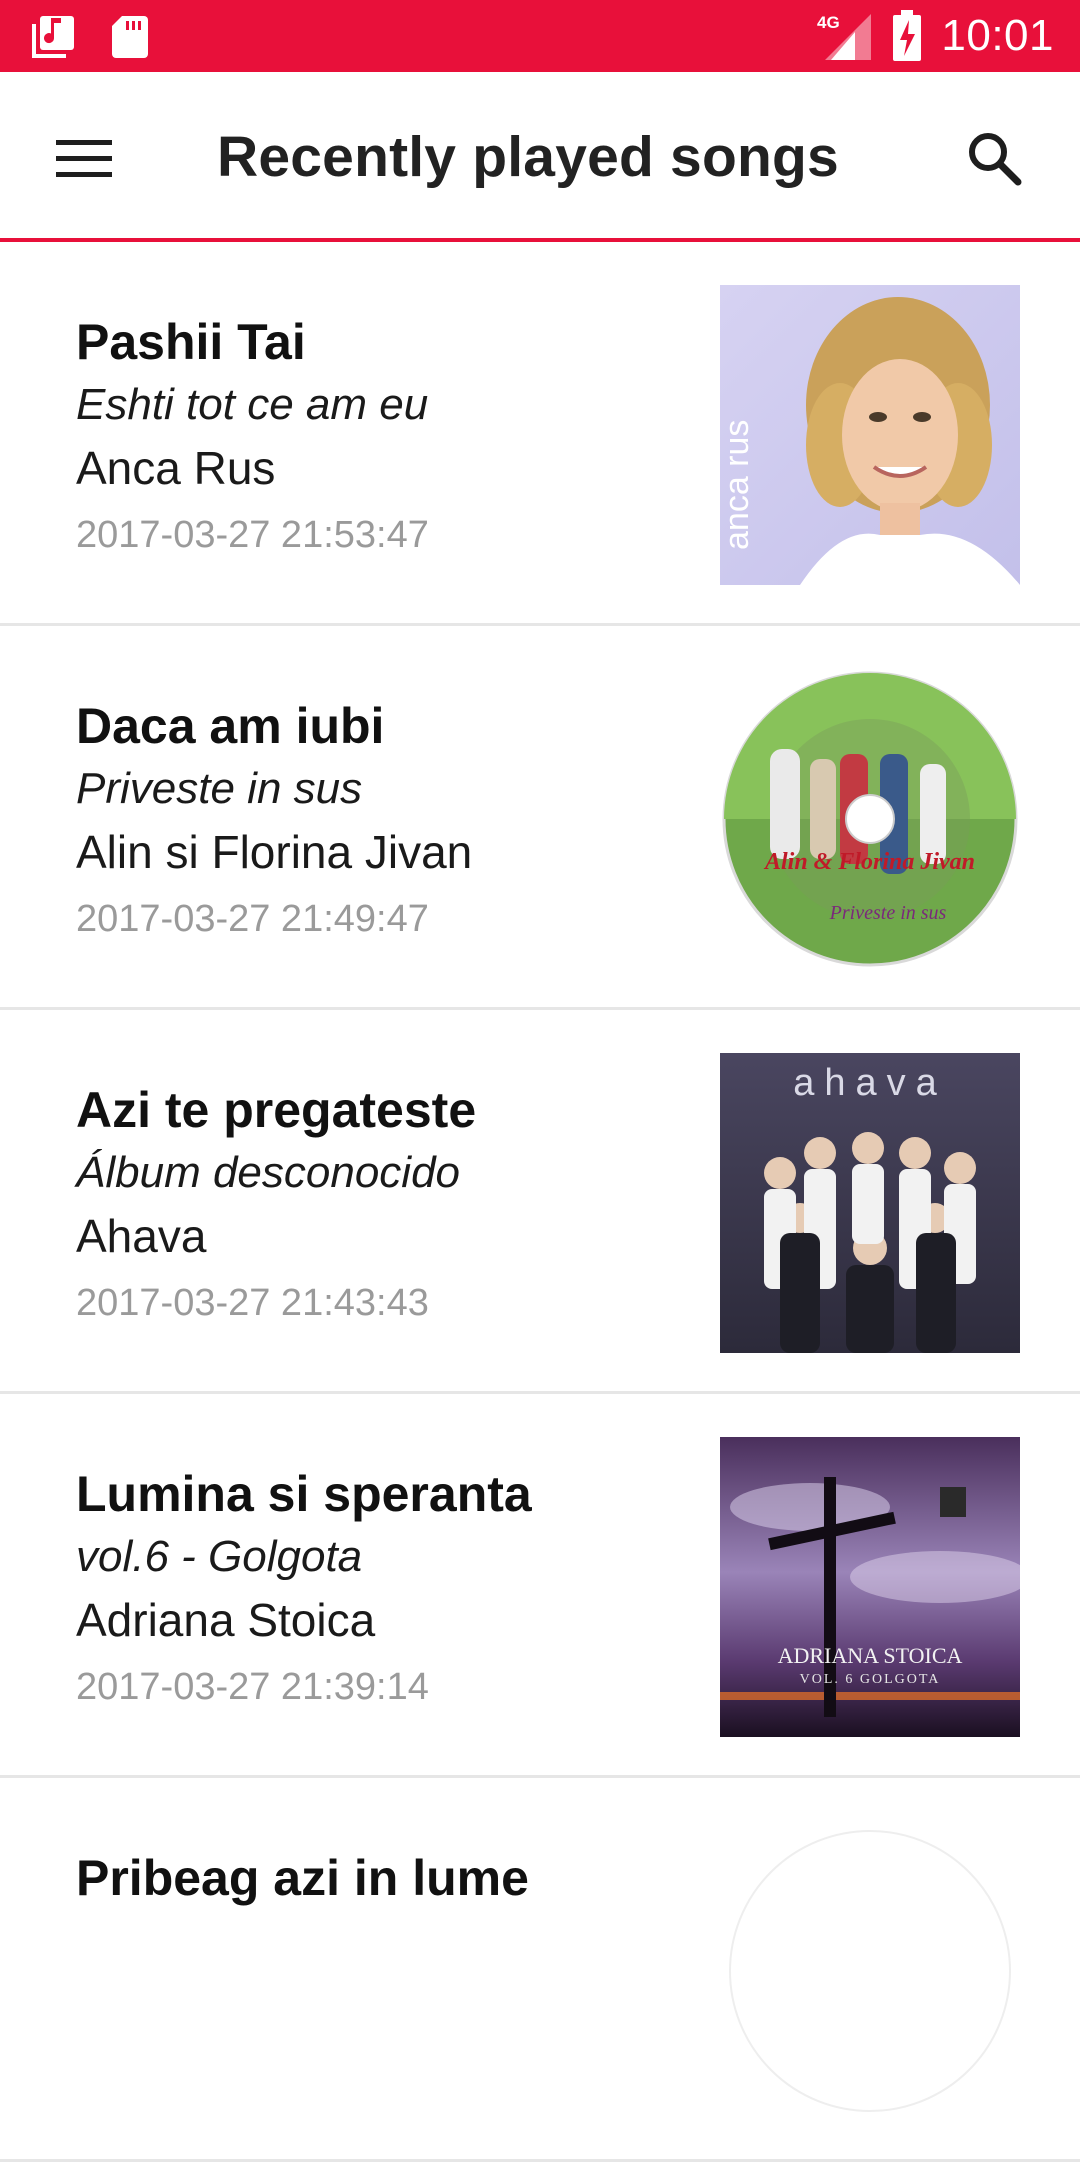  I want to click on song-played-date: 2017-03-27 21:53:47, so click(252, 535).